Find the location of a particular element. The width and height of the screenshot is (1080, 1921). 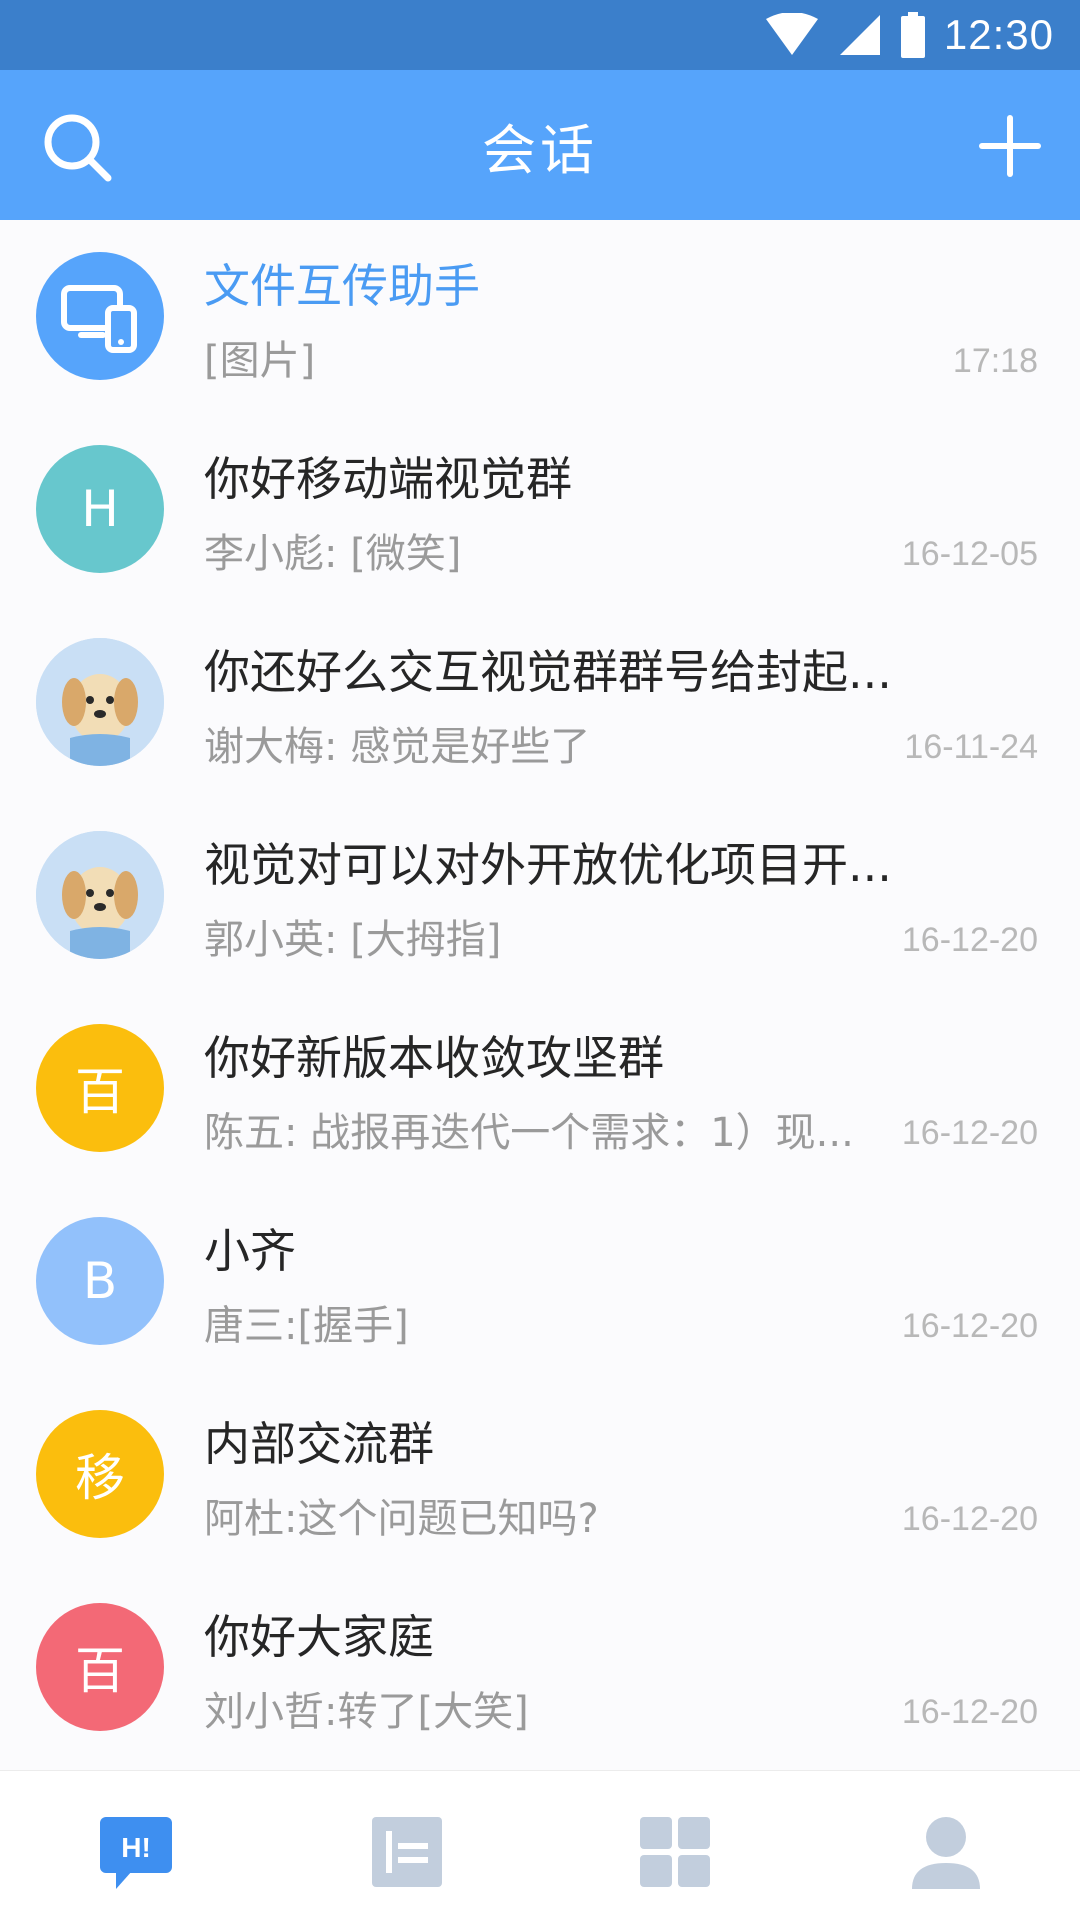

wifi-icon is located at coordinates (791, 34).